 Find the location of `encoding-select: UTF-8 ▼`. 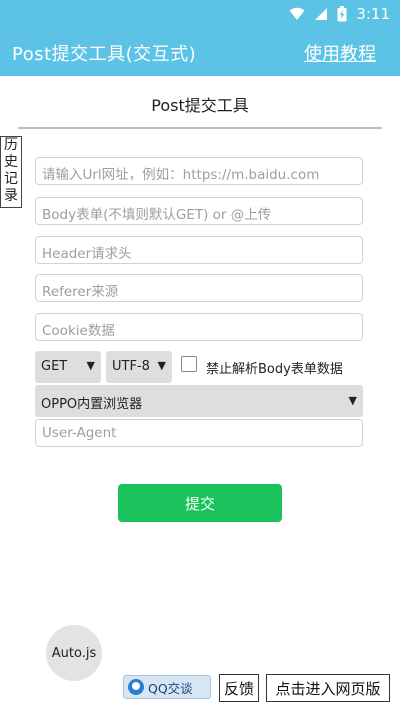

encoding-select: UTF-8 ▼ is located at coordinates (139, 367).